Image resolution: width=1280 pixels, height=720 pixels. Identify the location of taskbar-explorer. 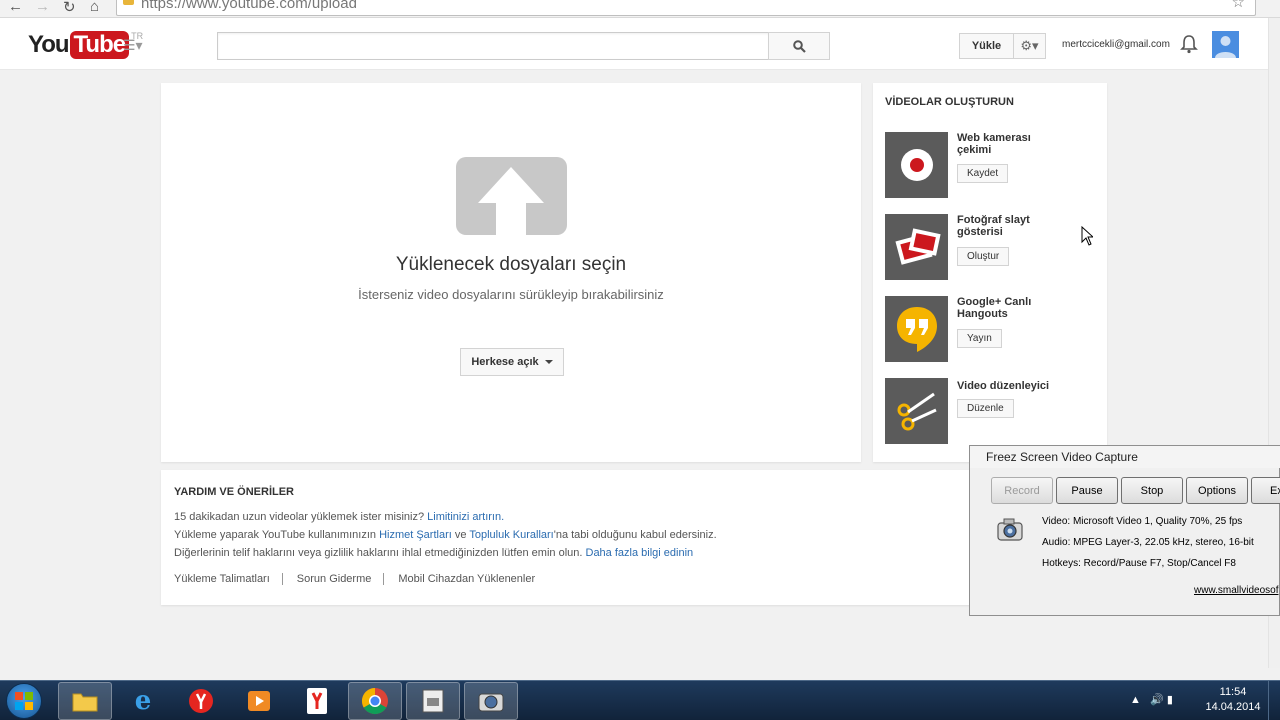
(85, 701).